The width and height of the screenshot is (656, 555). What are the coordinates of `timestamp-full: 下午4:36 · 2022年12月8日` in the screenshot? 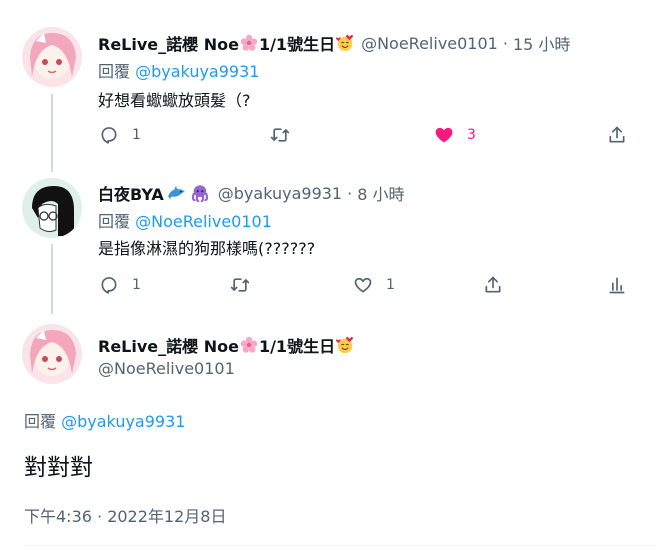 It's located at (125, 515).